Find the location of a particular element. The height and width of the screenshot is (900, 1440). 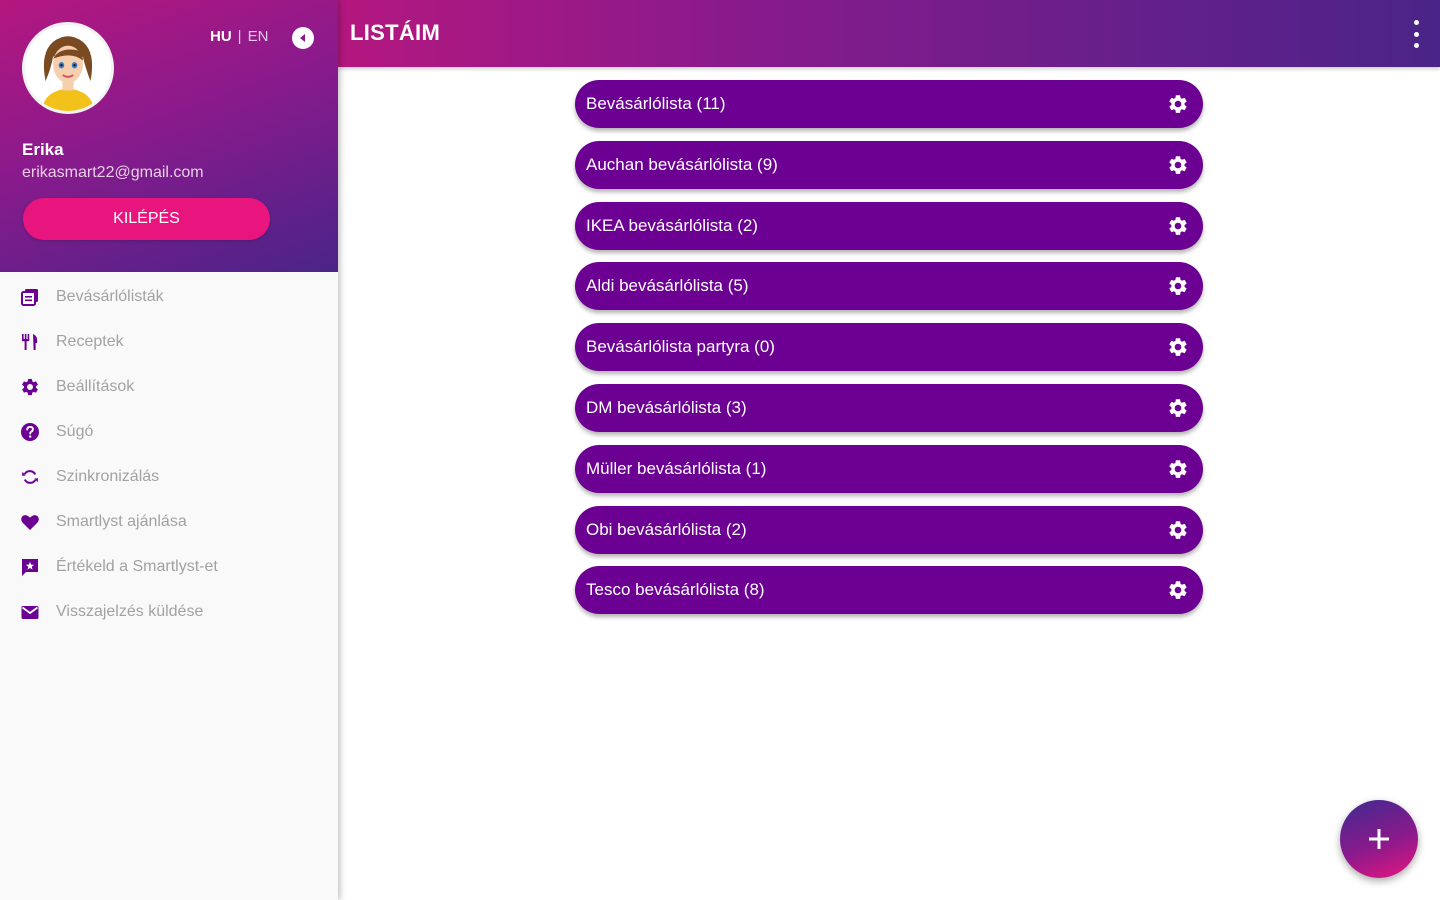

menu-label: Receptek is located at coordinates (90, 341).